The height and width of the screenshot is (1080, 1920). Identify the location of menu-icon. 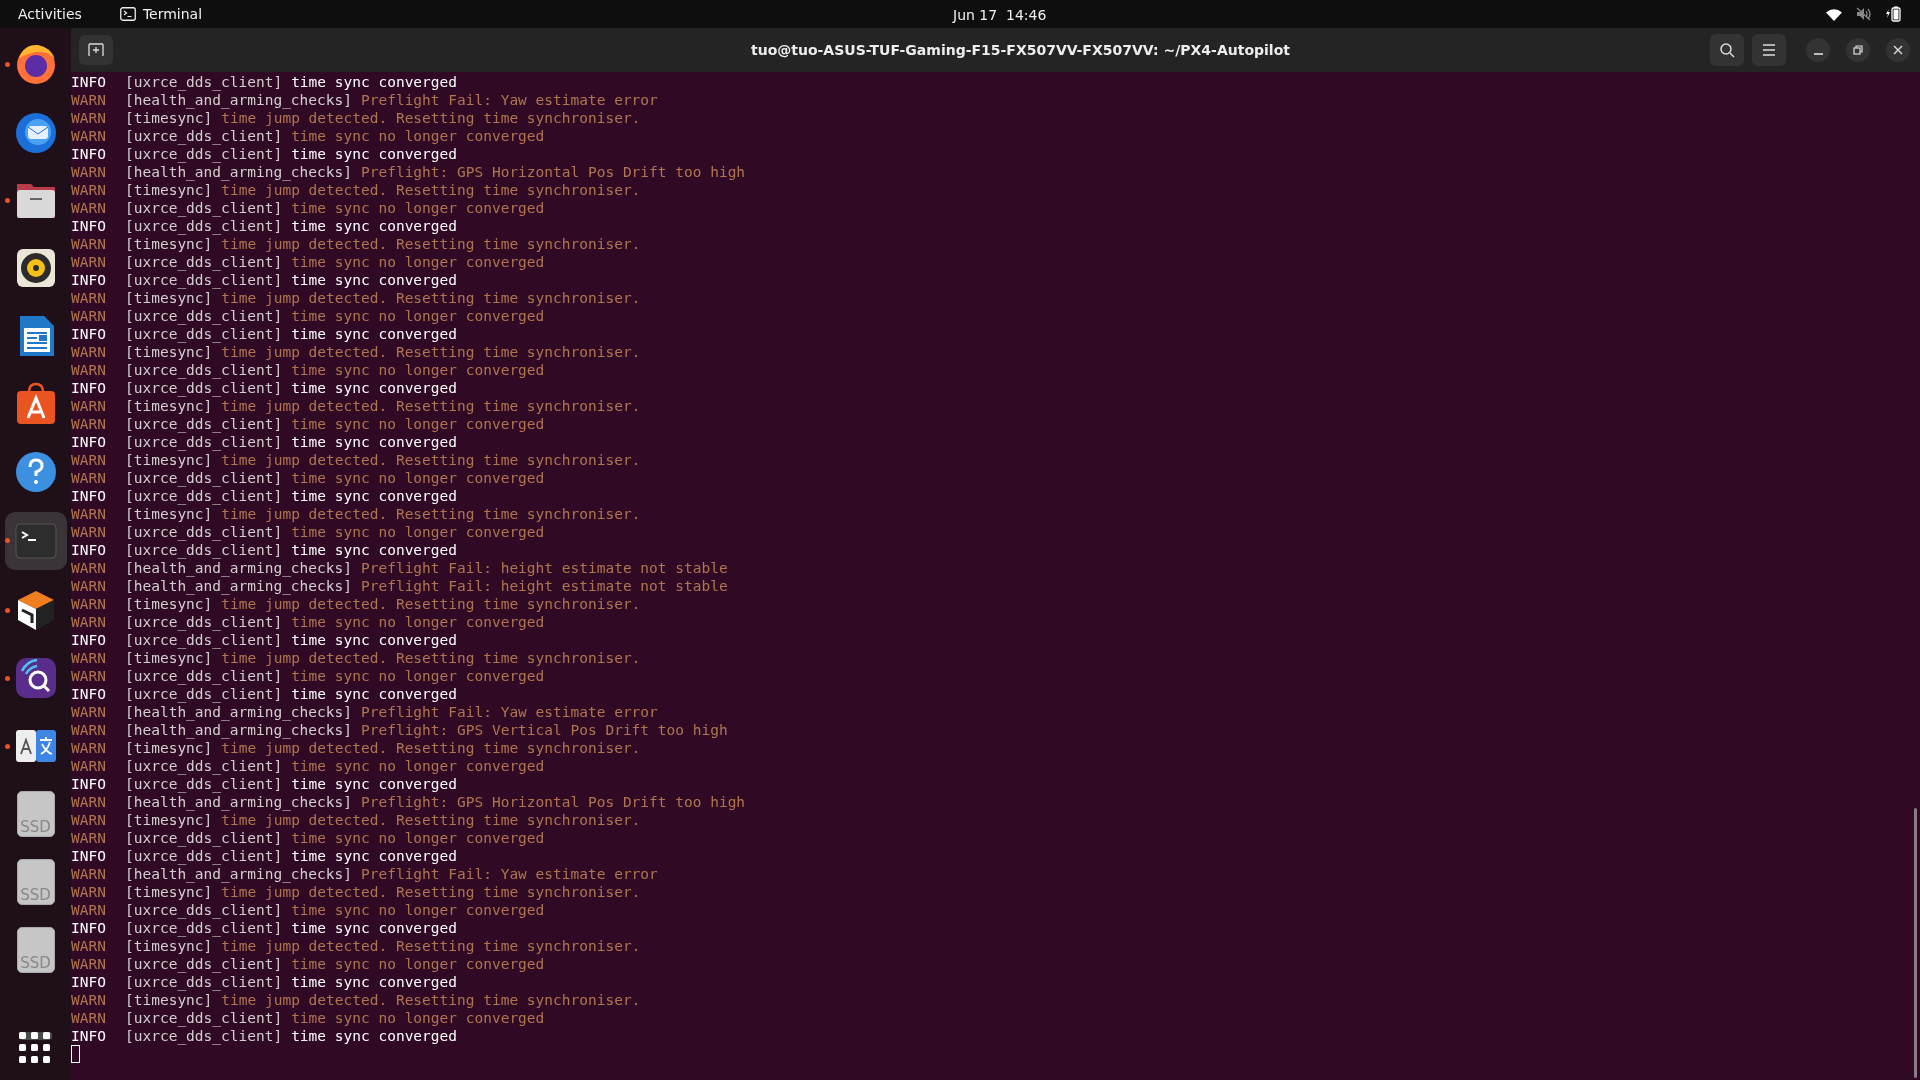
(1769, 50).